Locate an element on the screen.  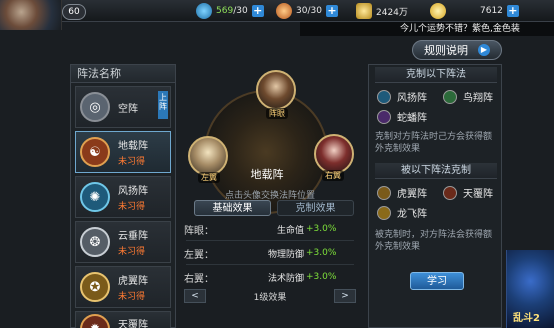
add-gold-button: + is located at coordinates (512, 11).